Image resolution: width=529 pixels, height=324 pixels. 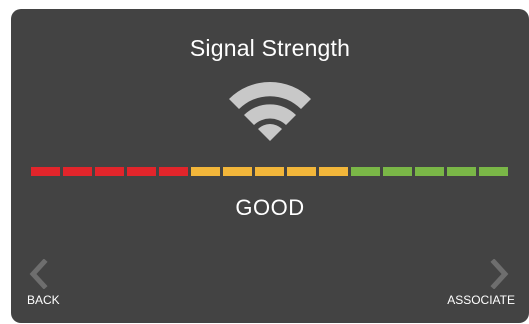 I want to click on chevron-left-icon, so click(x=38, y=274).